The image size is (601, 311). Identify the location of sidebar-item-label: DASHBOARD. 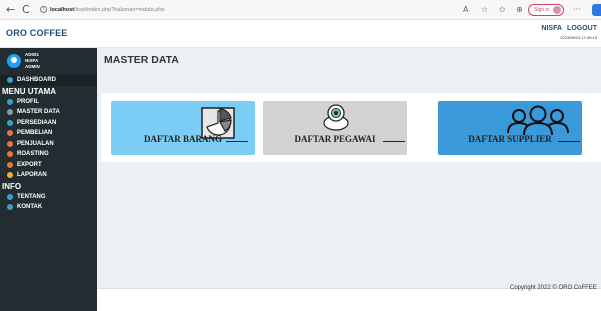
(36, 80).